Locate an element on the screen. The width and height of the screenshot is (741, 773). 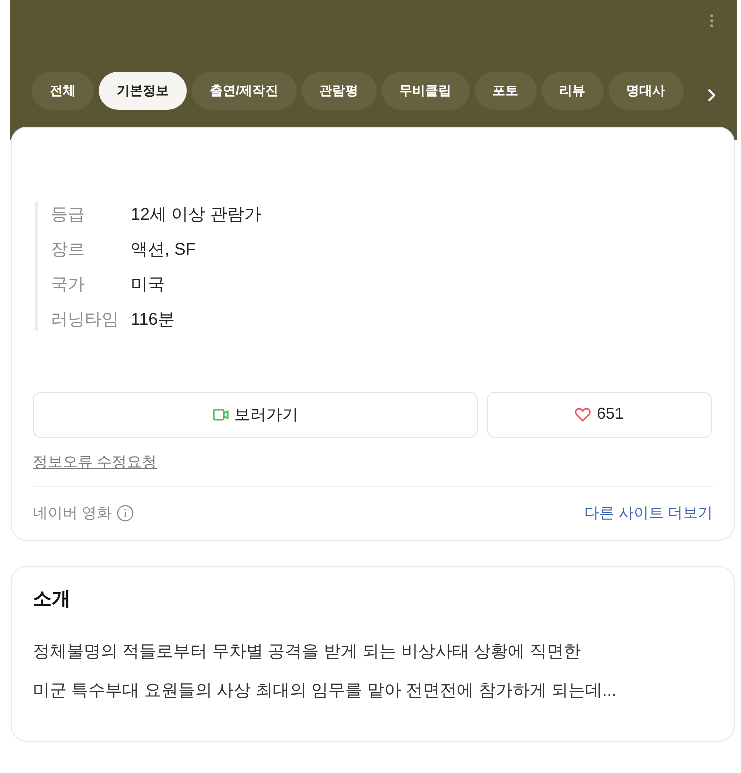
chevron-right-icon is located at coordinates (712, 95).